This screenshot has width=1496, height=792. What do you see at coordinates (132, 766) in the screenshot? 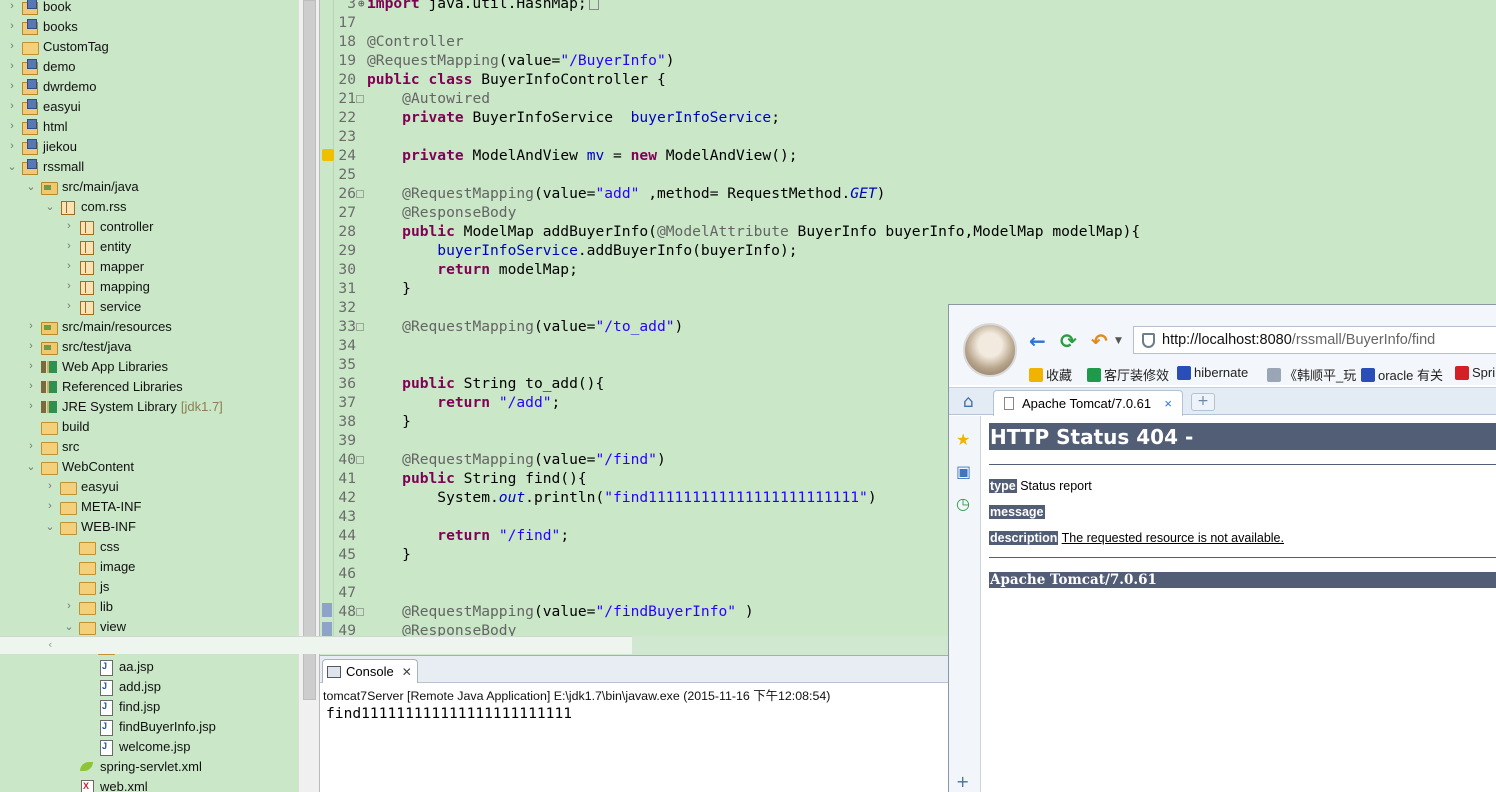
I see `tree-item: spring-servlet.xml` at bounding box center [132, 766].